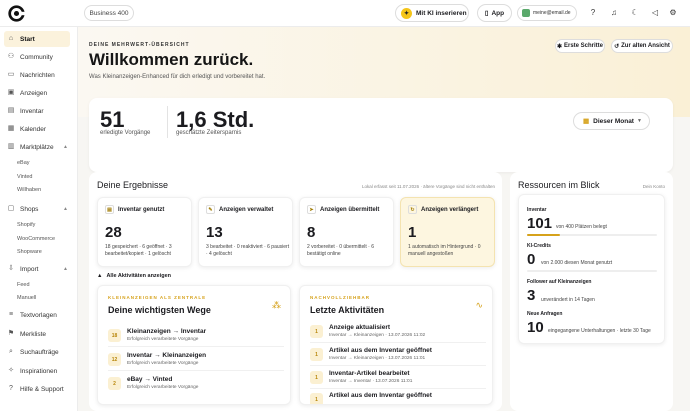 The width and height of the screenshot is (690, 411). Describe the element at coordinates (412, 232) in the screenshot. I see `result-card-value: 1` at that location.